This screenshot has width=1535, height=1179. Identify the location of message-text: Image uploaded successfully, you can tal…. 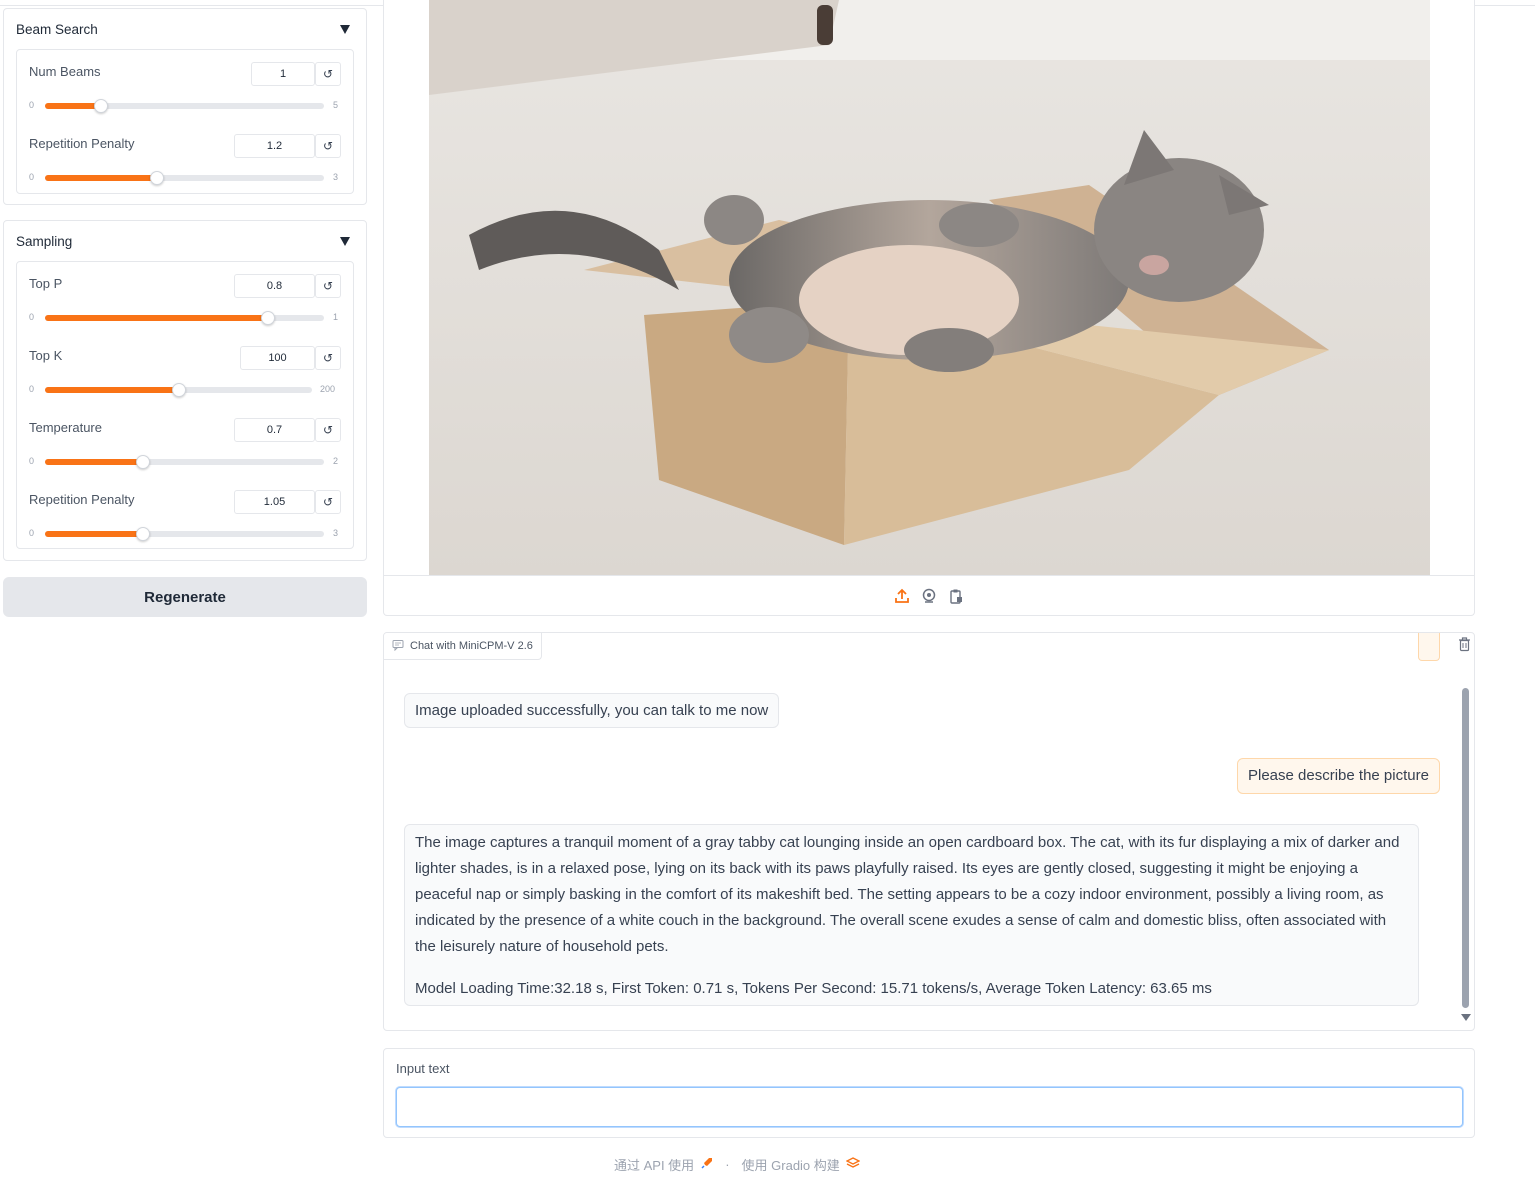
(592, 710).